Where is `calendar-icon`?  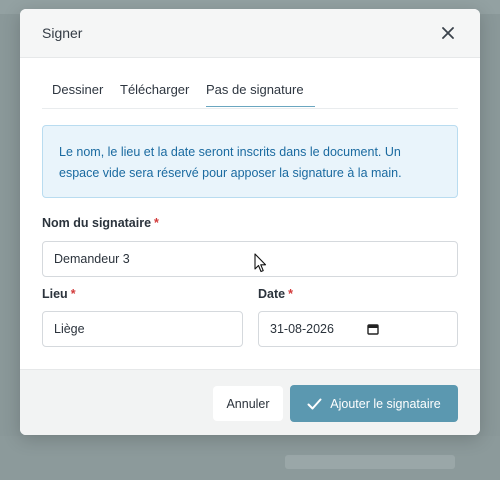 calendar-icon is located at coordinates (373, 330).